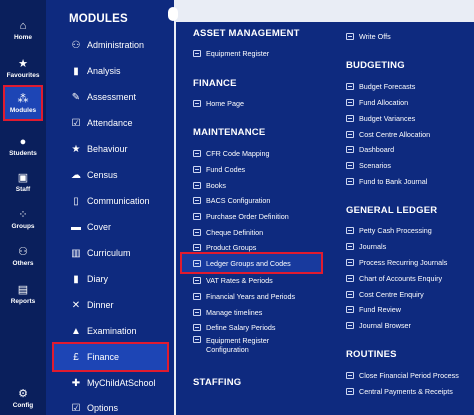  I want to click on link-equipment-register-configuration: Equipment Register Configuration, so click(242, 347).